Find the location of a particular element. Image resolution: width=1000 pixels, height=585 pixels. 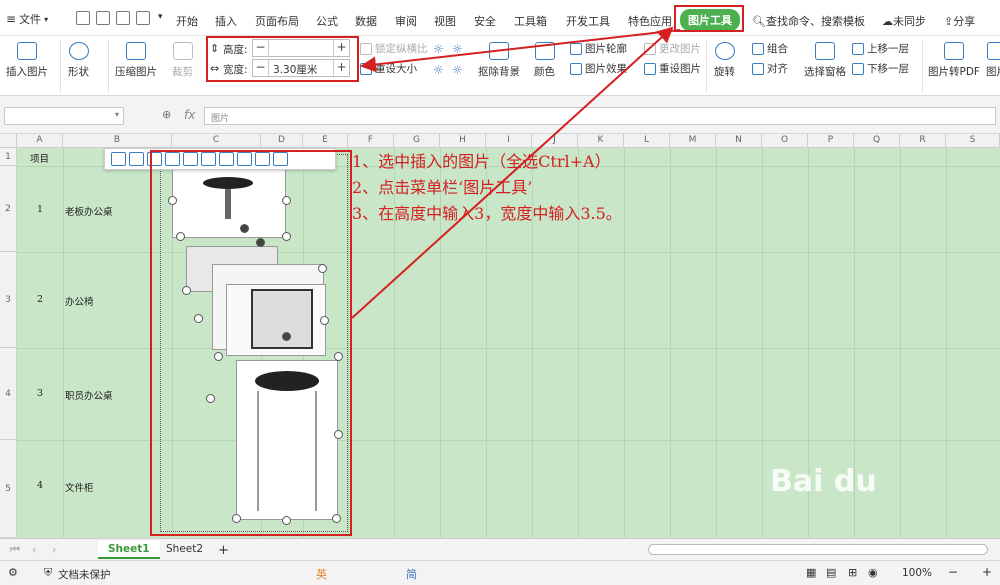

width-stepper: − 3.30厘米 + is located at coordinates (301, 68).